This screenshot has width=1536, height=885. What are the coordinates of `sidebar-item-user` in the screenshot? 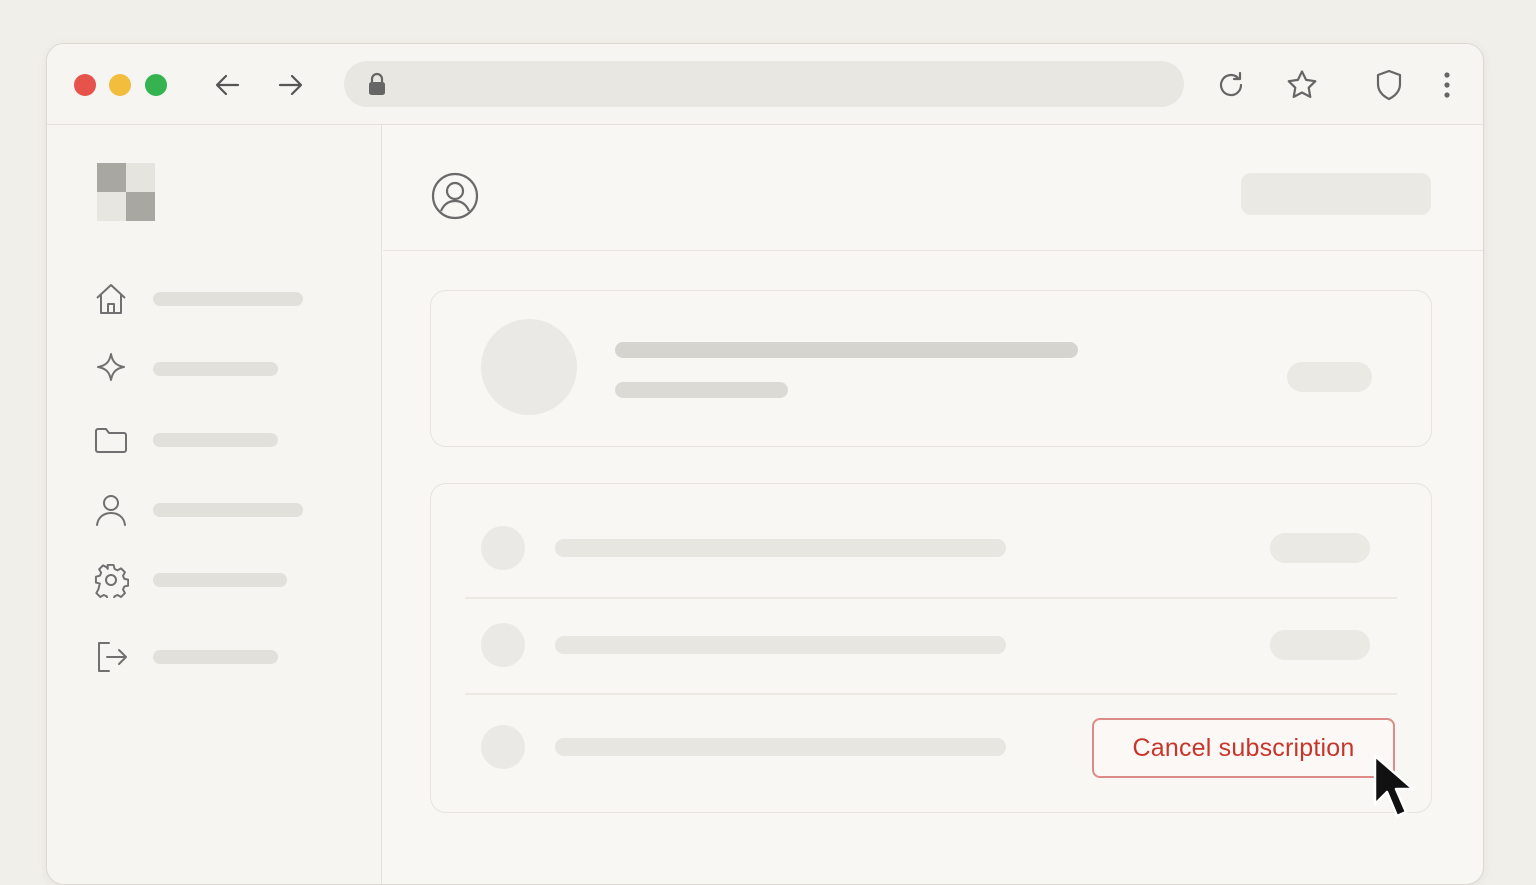 It's located at (213, 508).